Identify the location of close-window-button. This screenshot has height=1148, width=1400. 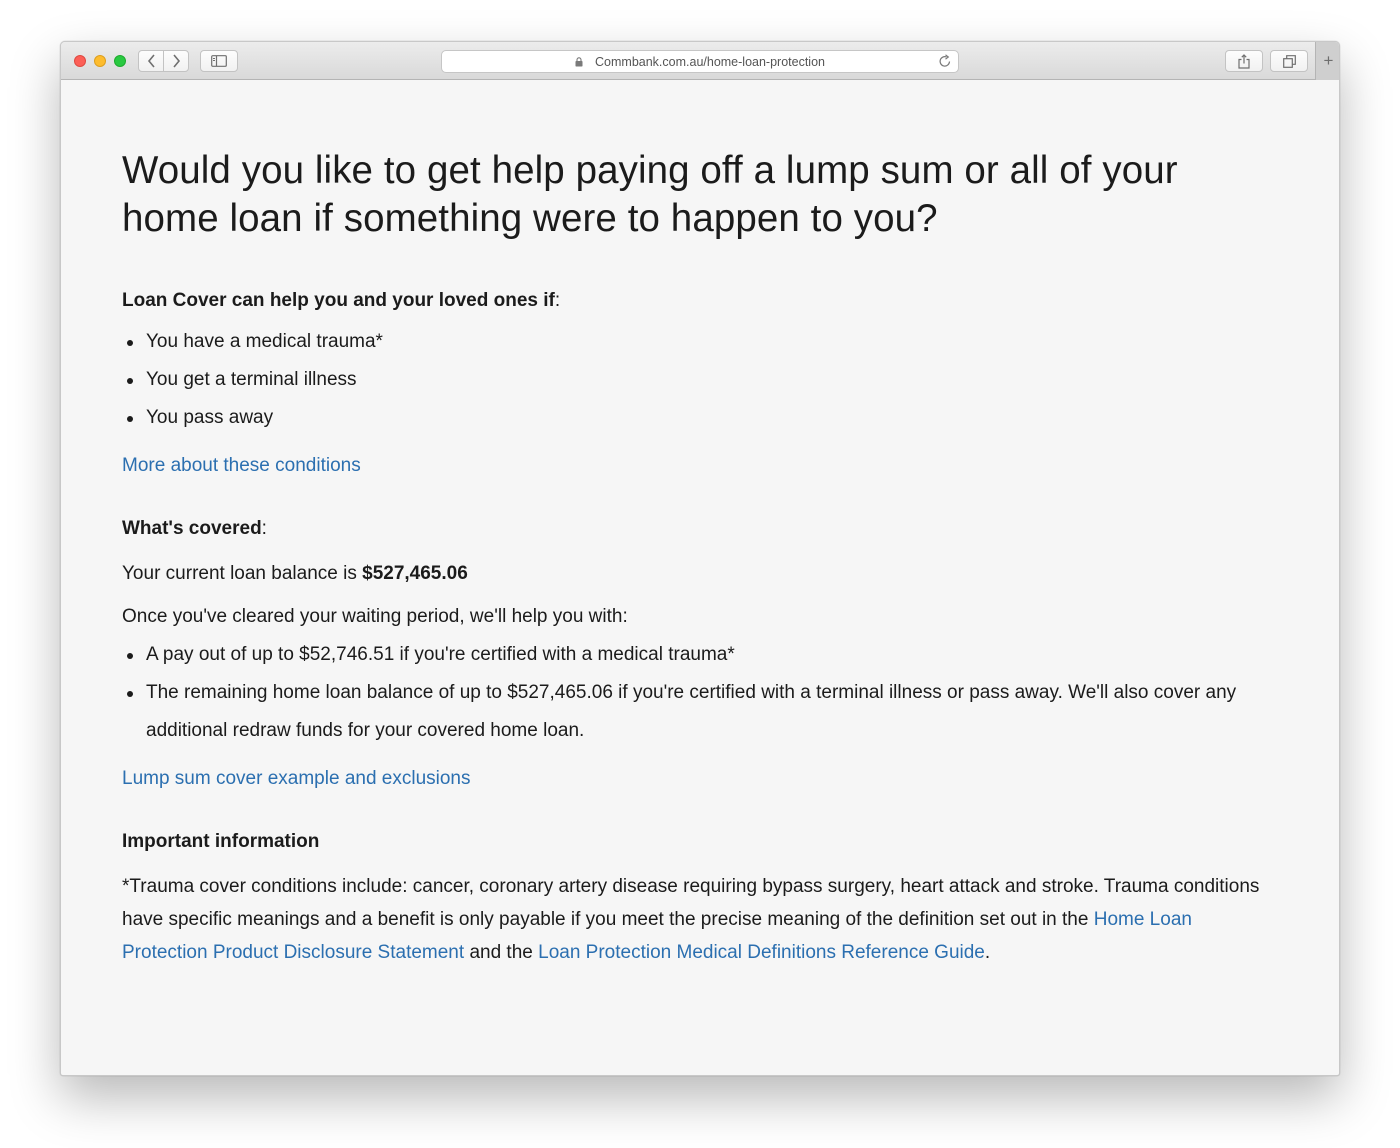
(80, 61).